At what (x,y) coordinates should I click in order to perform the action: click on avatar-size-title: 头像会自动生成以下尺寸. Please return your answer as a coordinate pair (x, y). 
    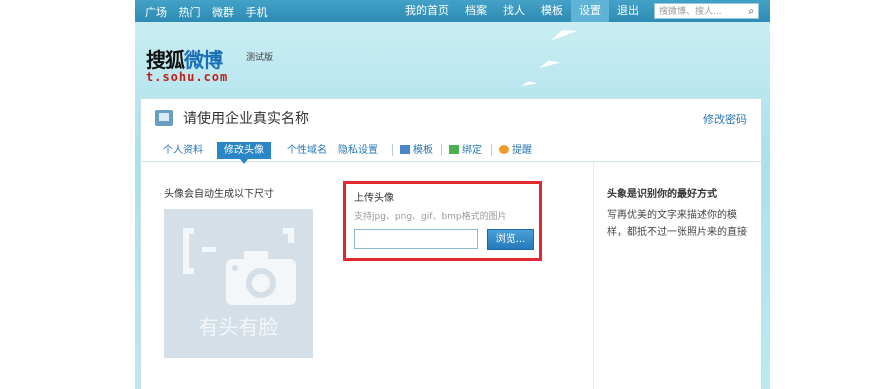
    Looking at the image, I should click on (219, 194).